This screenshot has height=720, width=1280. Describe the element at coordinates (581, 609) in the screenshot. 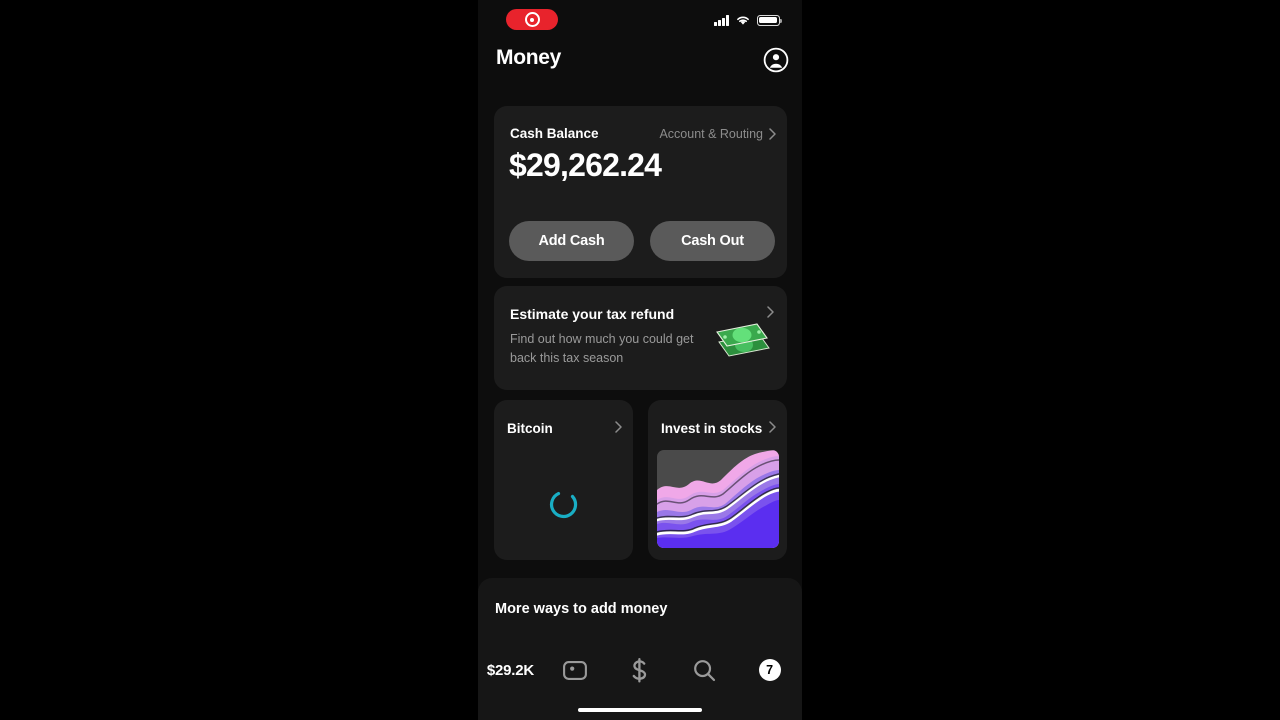

I see `more-ways-title: More ways to add money` at that location.